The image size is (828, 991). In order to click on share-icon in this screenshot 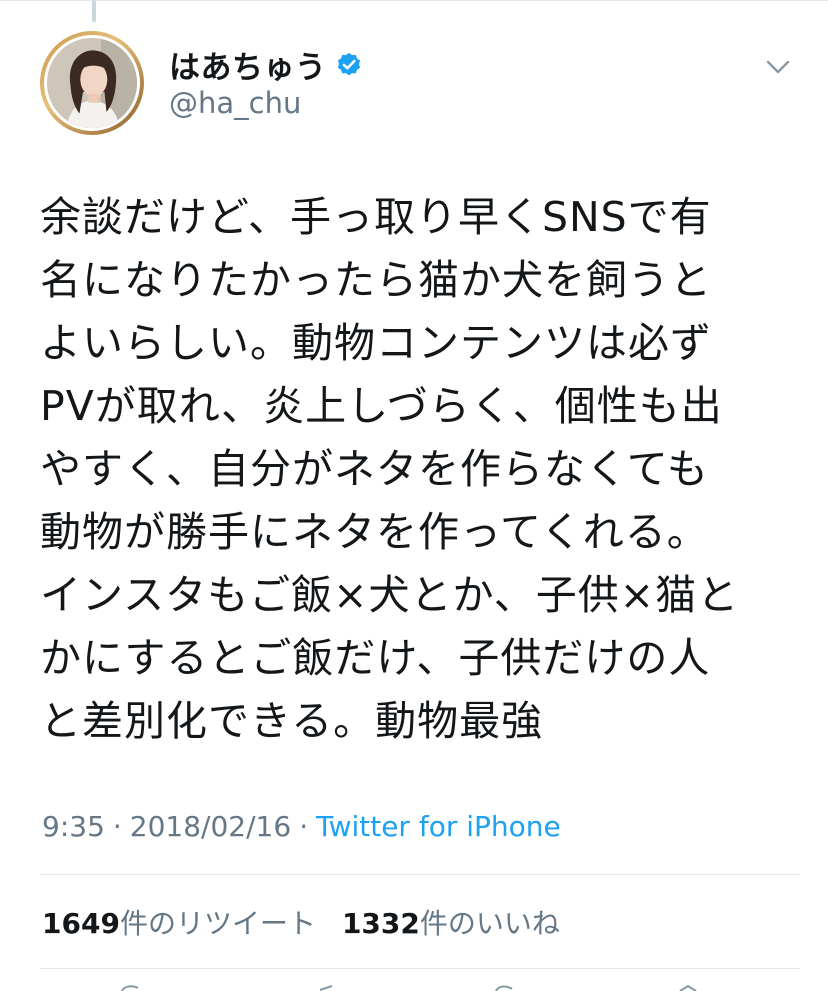, I will do `click(688, 987)`.